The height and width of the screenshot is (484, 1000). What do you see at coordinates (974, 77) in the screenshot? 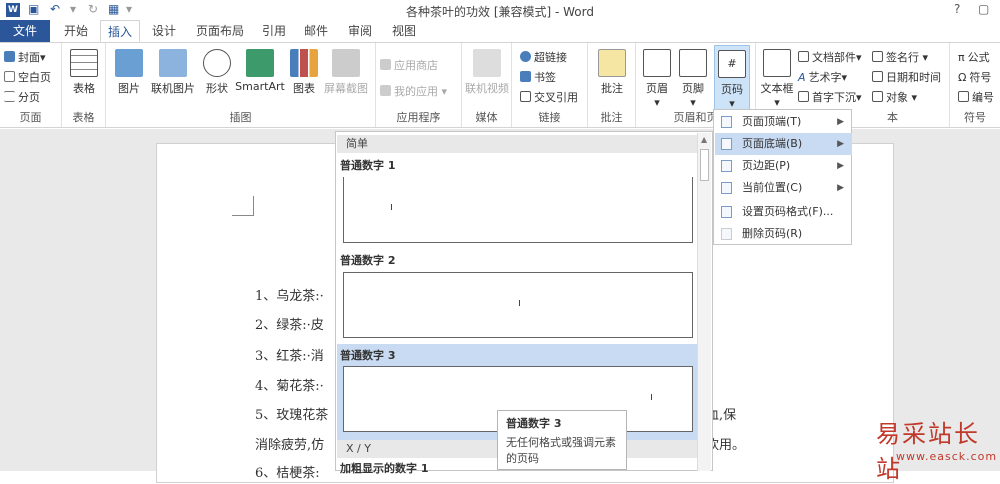
I see `symbol-button: Ω 符号` at bounding box center [974, 77].